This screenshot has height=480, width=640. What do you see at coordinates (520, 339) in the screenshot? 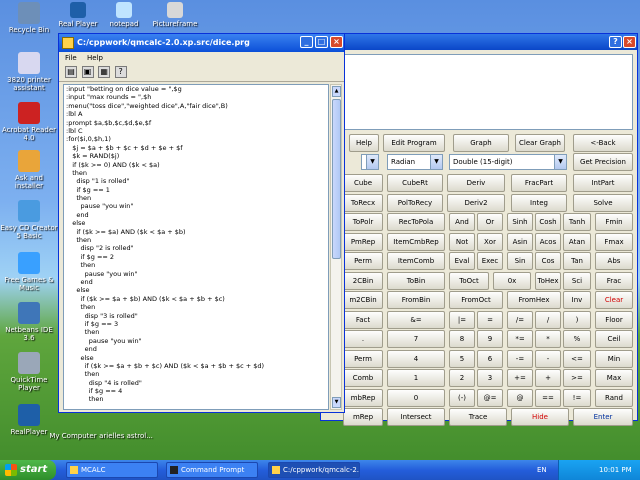
I see `calc-button: *=` at bounding box center [520, 339].